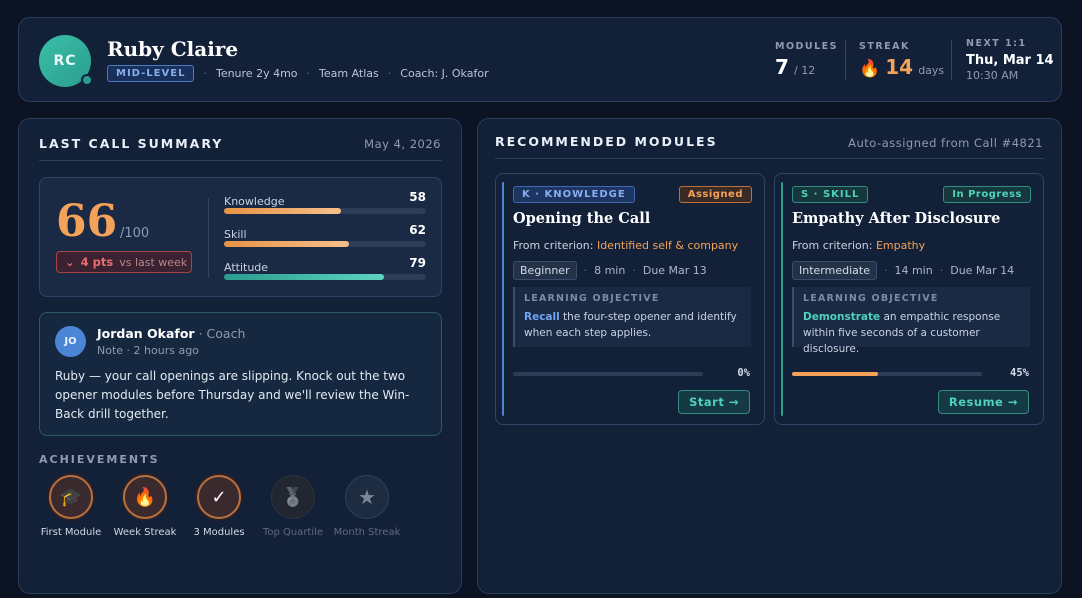 Image resolution: width=1082 pixels, height=598 pixels. I want to click on progress-fill, so click(835, 374).